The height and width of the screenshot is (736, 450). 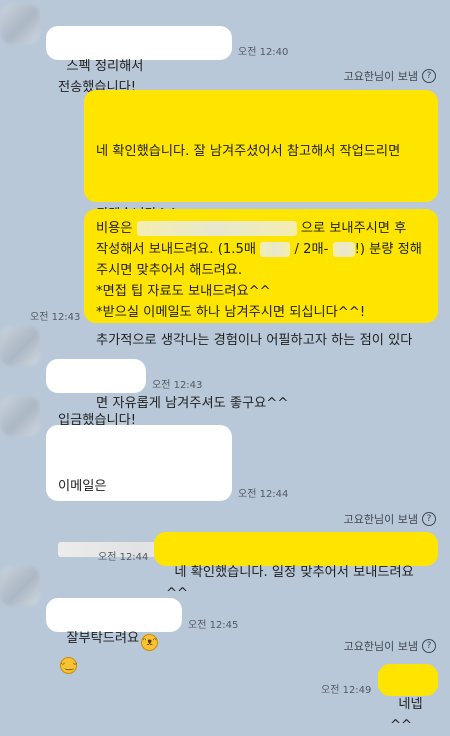 What do you see at coordinates (311, 249) in the screenshot?
I see `text-segment: / 2매-` at bounding box center [311, 249].